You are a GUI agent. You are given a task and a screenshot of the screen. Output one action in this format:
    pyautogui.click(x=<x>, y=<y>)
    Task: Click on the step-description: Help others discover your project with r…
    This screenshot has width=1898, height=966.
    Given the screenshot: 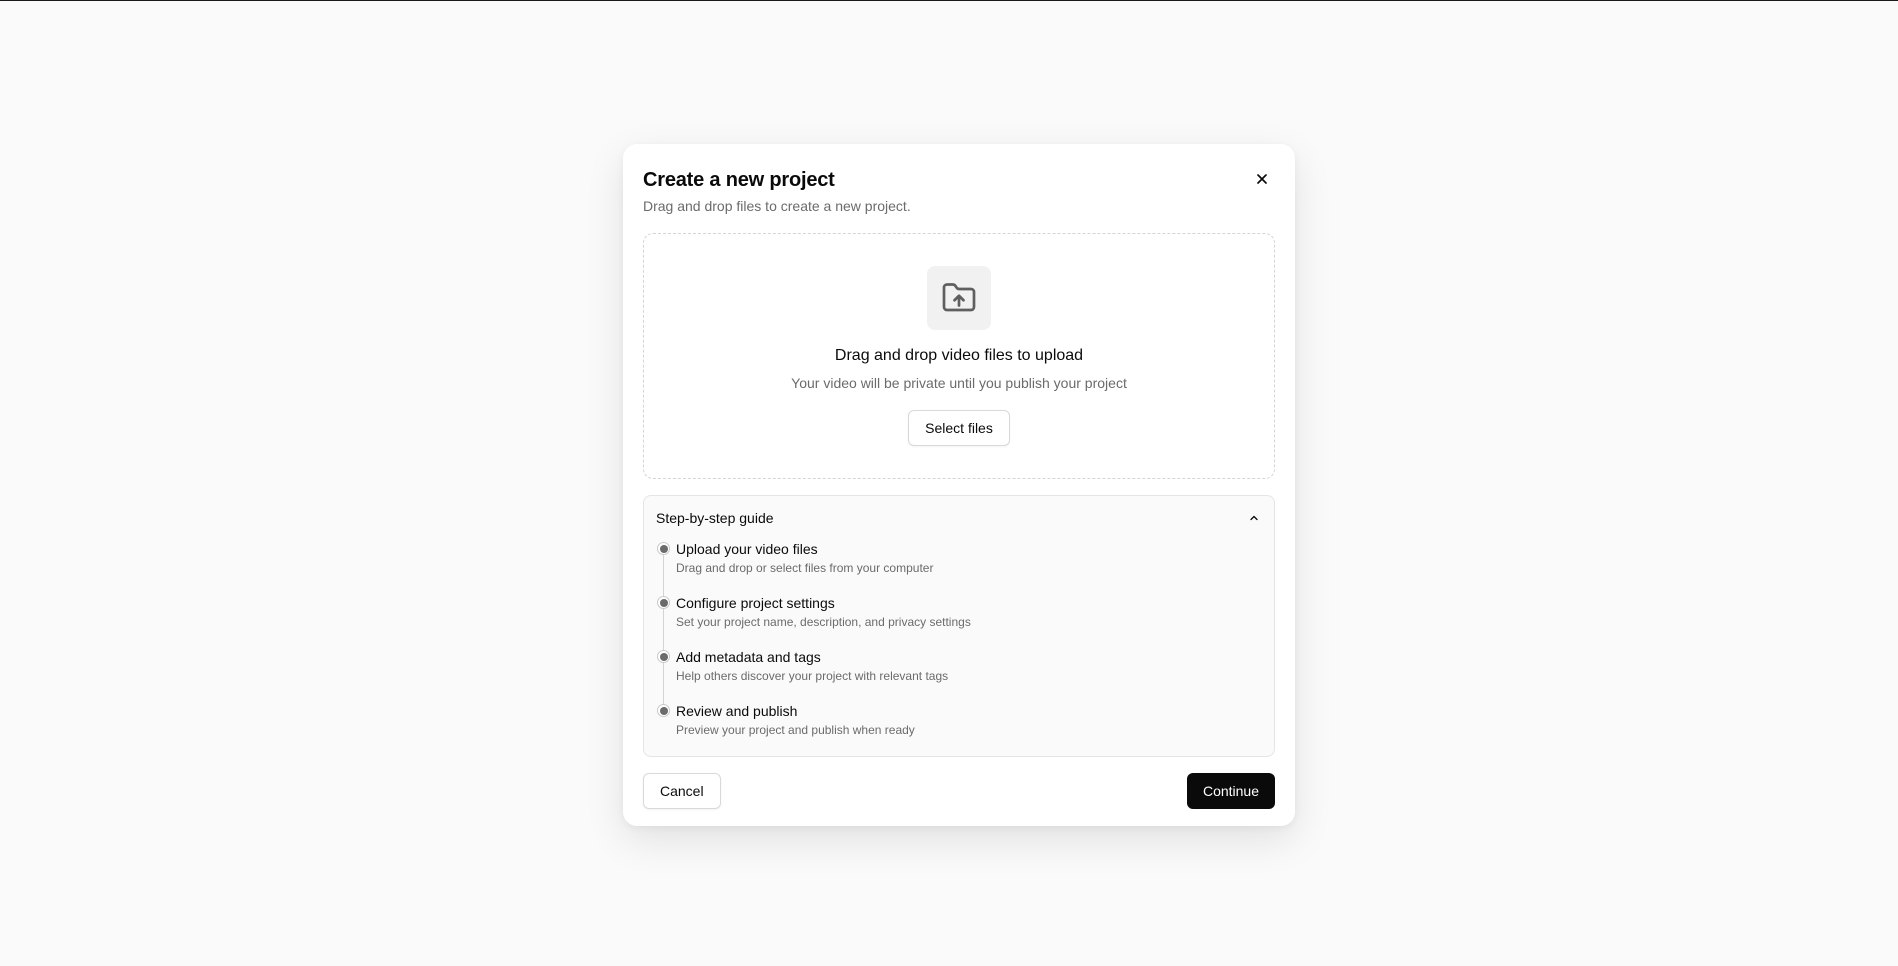 What is the action you would take?
    pyautogui.click(x=812, y=676)
    